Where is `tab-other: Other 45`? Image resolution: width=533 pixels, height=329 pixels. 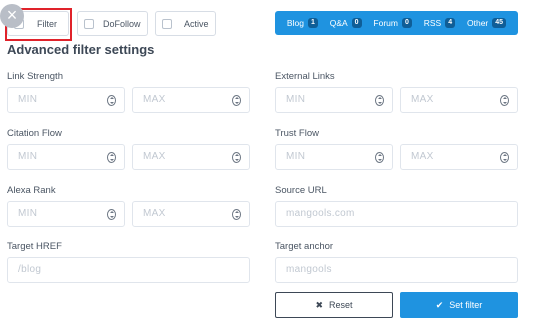 tab-other: Other 45 is located at coordinates (487, 23).